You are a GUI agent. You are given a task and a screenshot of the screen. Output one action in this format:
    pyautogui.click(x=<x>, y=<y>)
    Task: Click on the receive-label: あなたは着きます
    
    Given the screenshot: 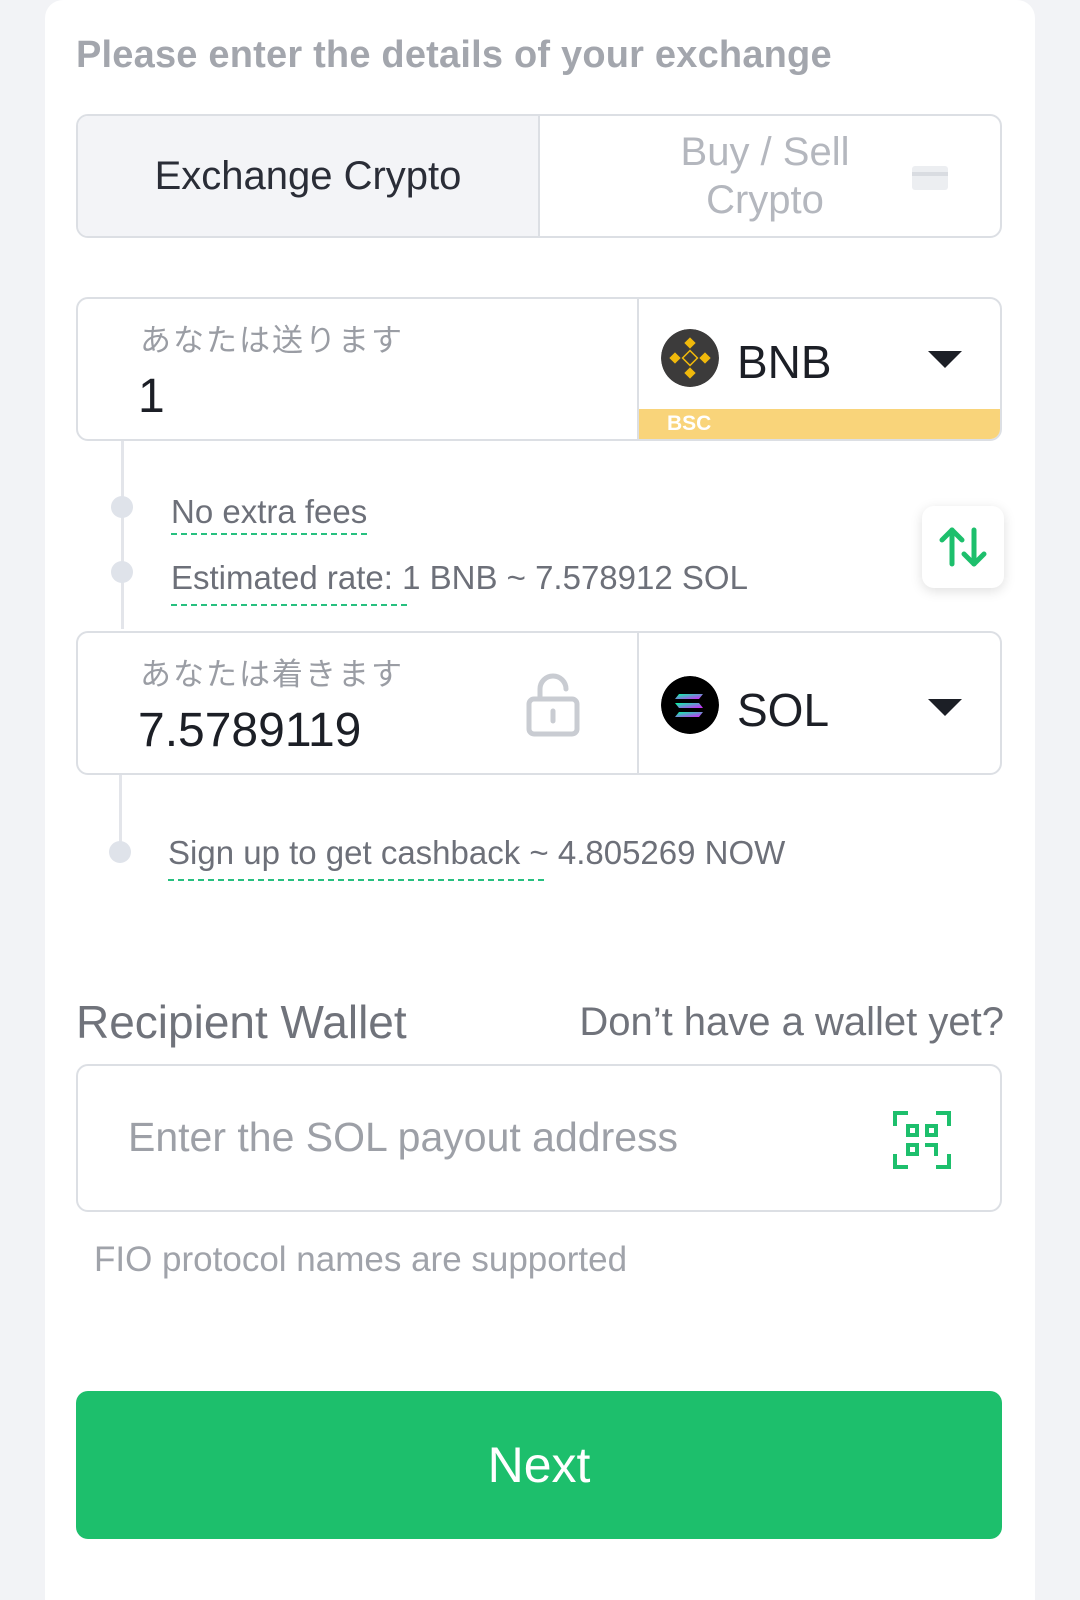 What is the action you would take?
    pyautogui.click(x=272, y=675)
    